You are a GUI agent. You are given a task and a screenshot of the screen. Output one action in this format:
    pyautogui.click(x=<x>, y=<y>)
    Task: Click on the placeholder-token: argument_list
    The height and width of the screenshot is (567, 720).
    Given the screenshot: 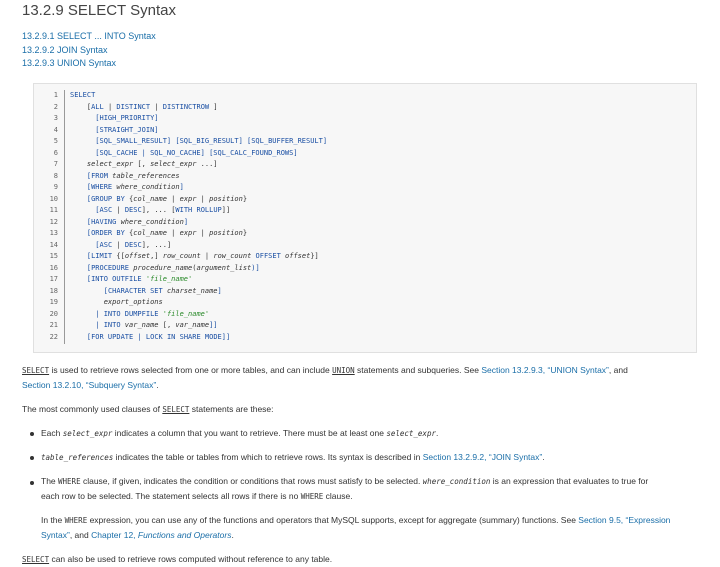 What is the action you would take?
    pyautogui.click(x=224, y=267)
    